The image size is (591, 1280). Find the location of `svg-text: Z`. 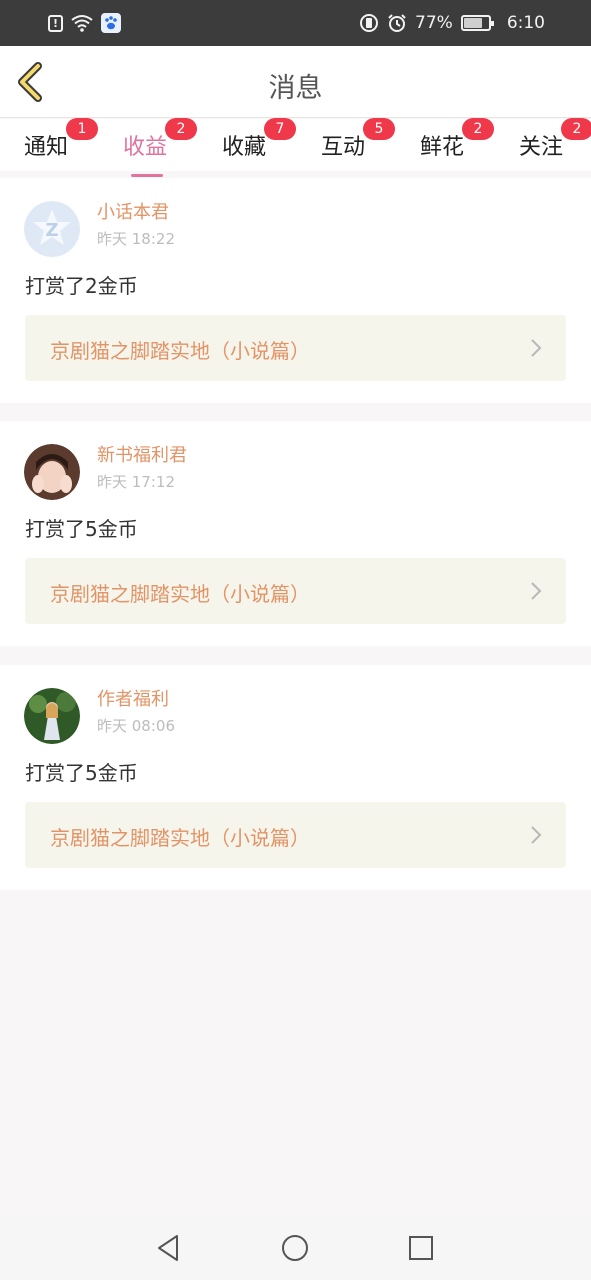

svg-text: Z is located at coordinates (51, 230).